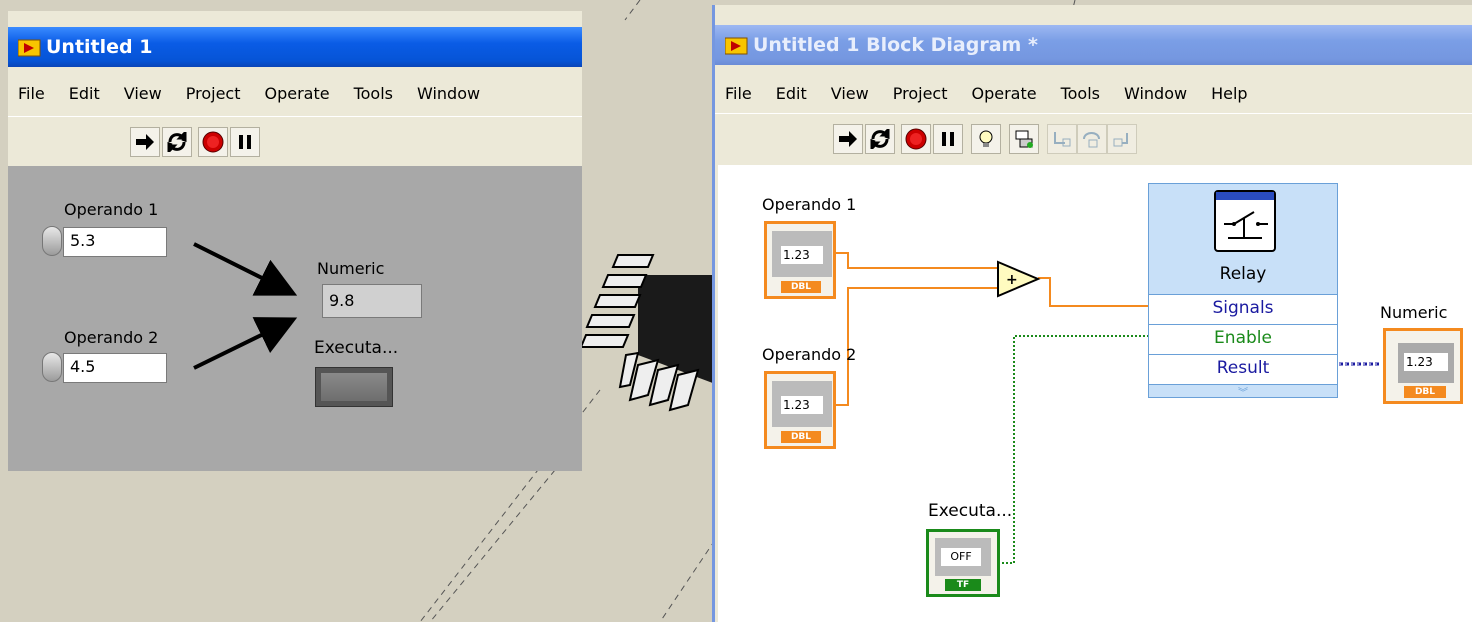 The image size is (1472, 622). Describe the element at coordinates (648, 333) in the screenshot. I see `chip-illustration` at that location.